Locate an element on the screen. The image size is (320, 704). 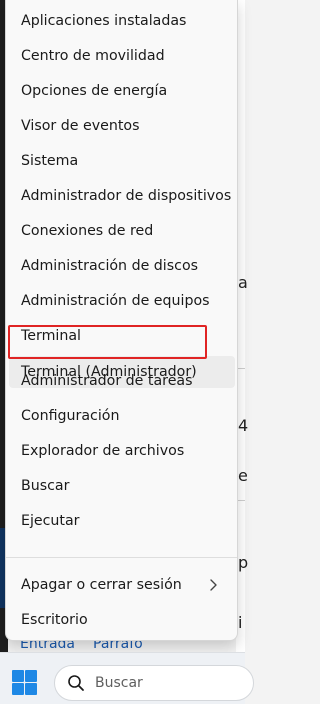
search-icon is located at coordinates (76, 683).